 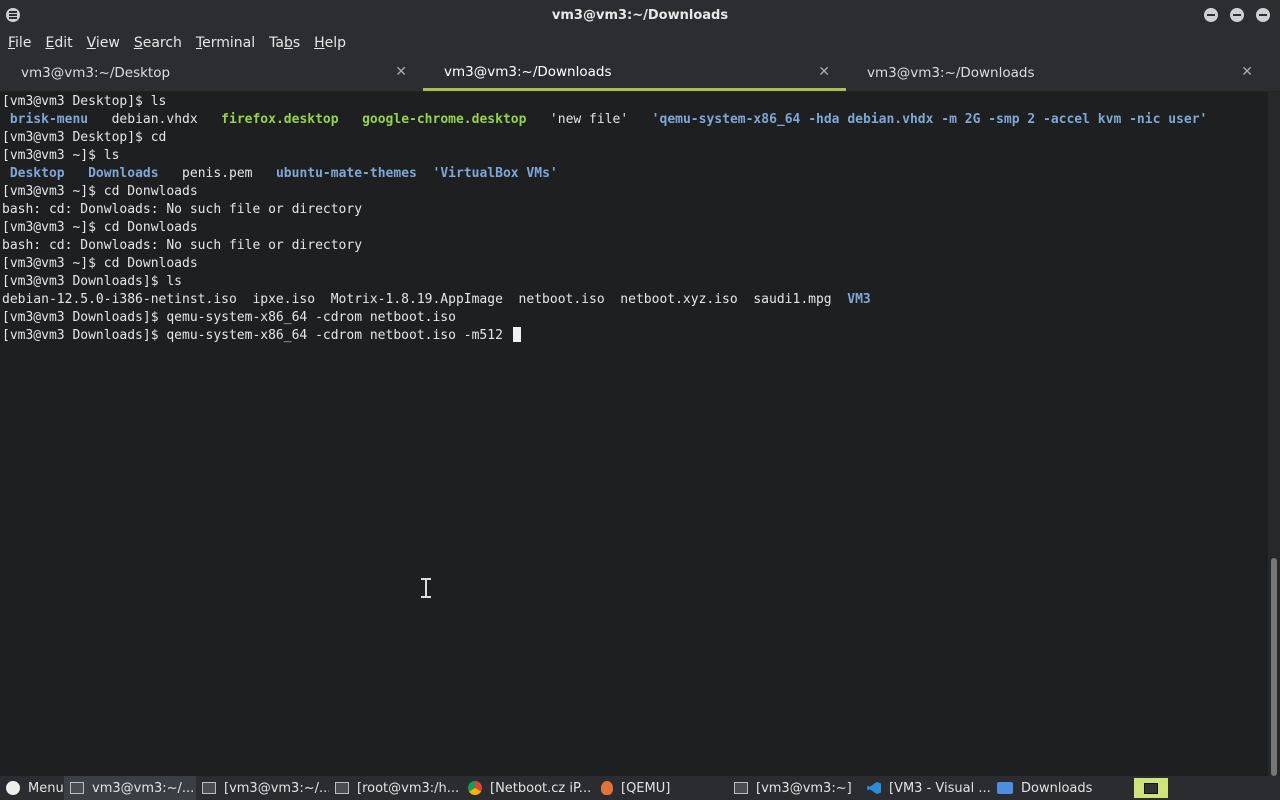 I want to click on window-menu-icon, so click(x=13, y=15).